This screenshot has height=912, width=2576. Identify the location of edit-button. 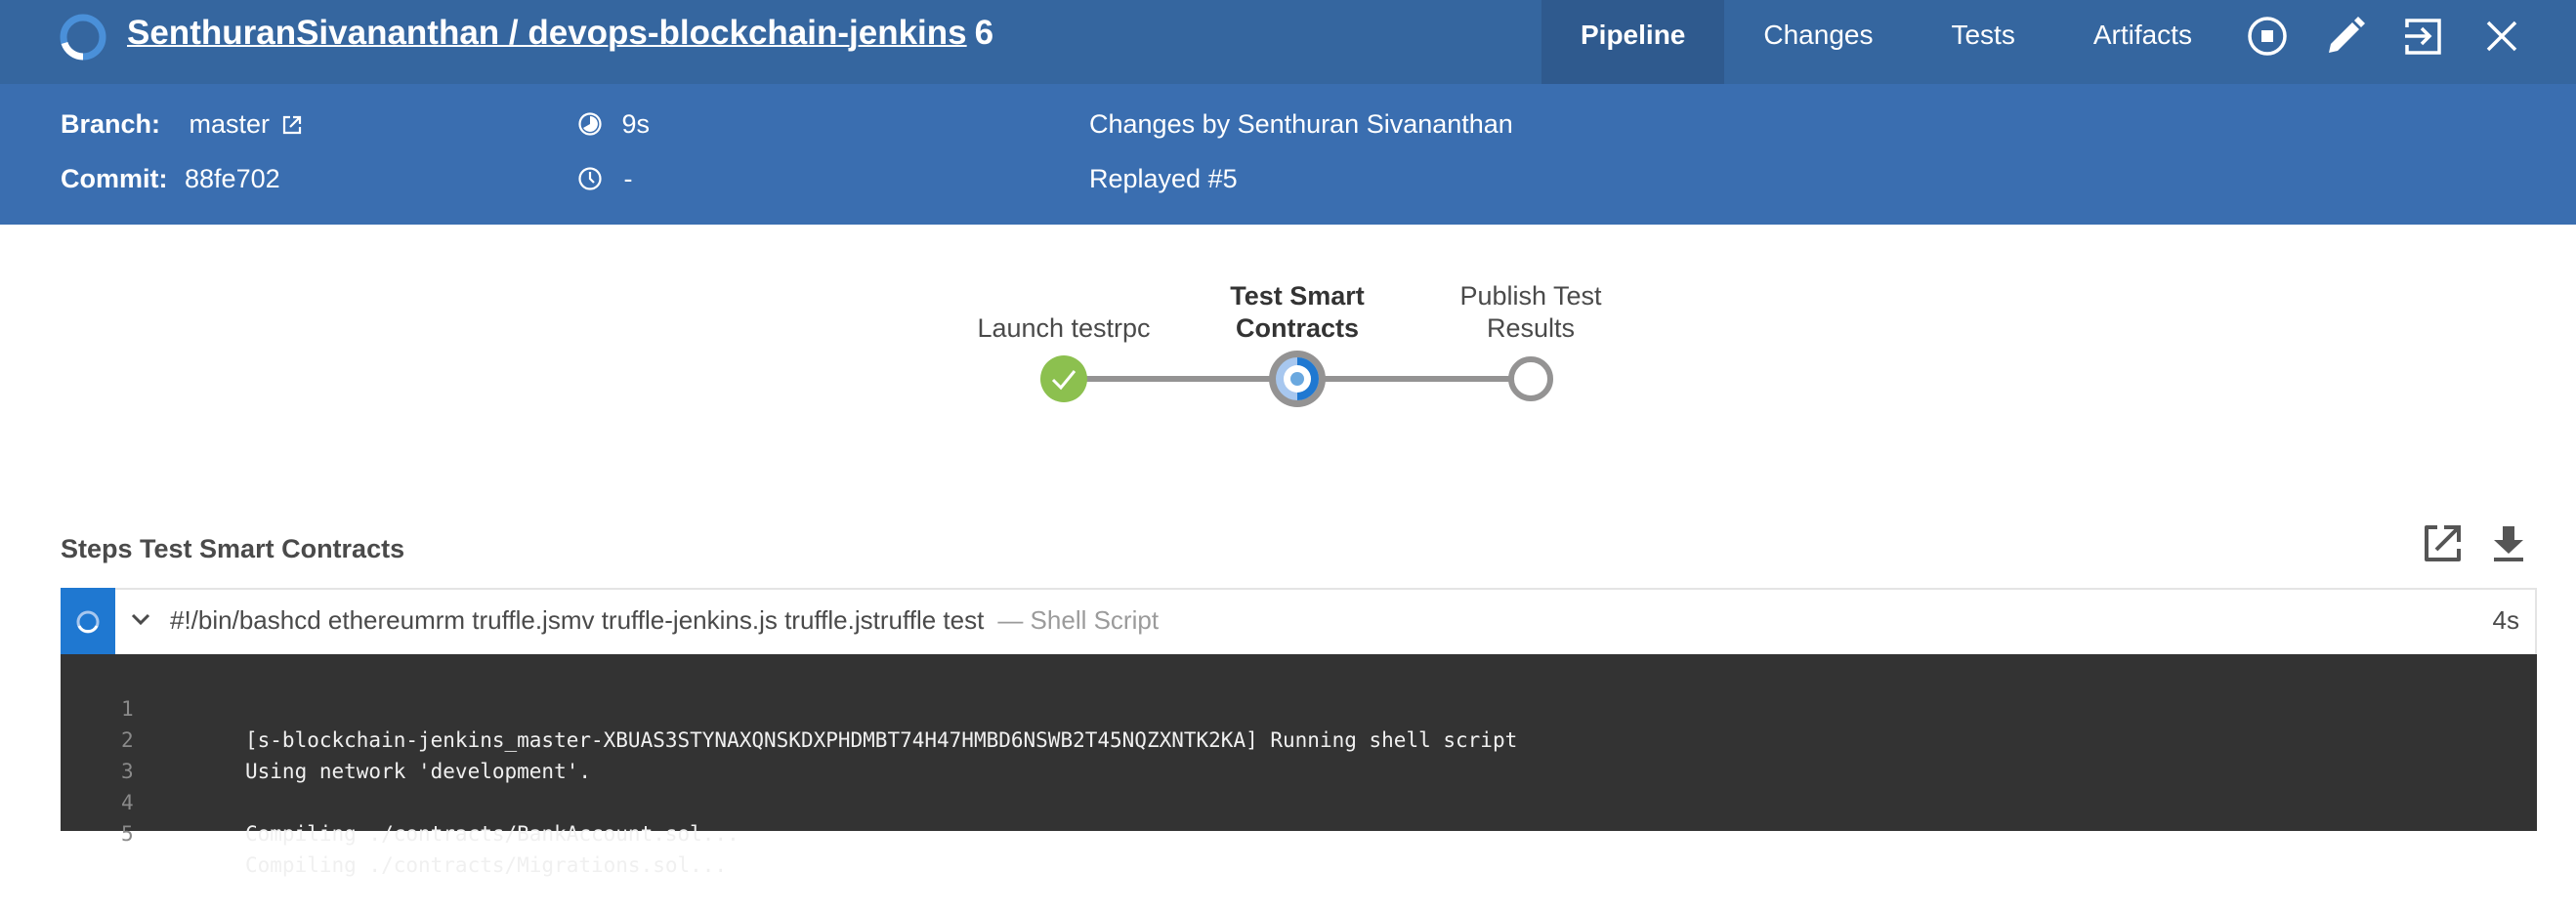
(2345, 36).